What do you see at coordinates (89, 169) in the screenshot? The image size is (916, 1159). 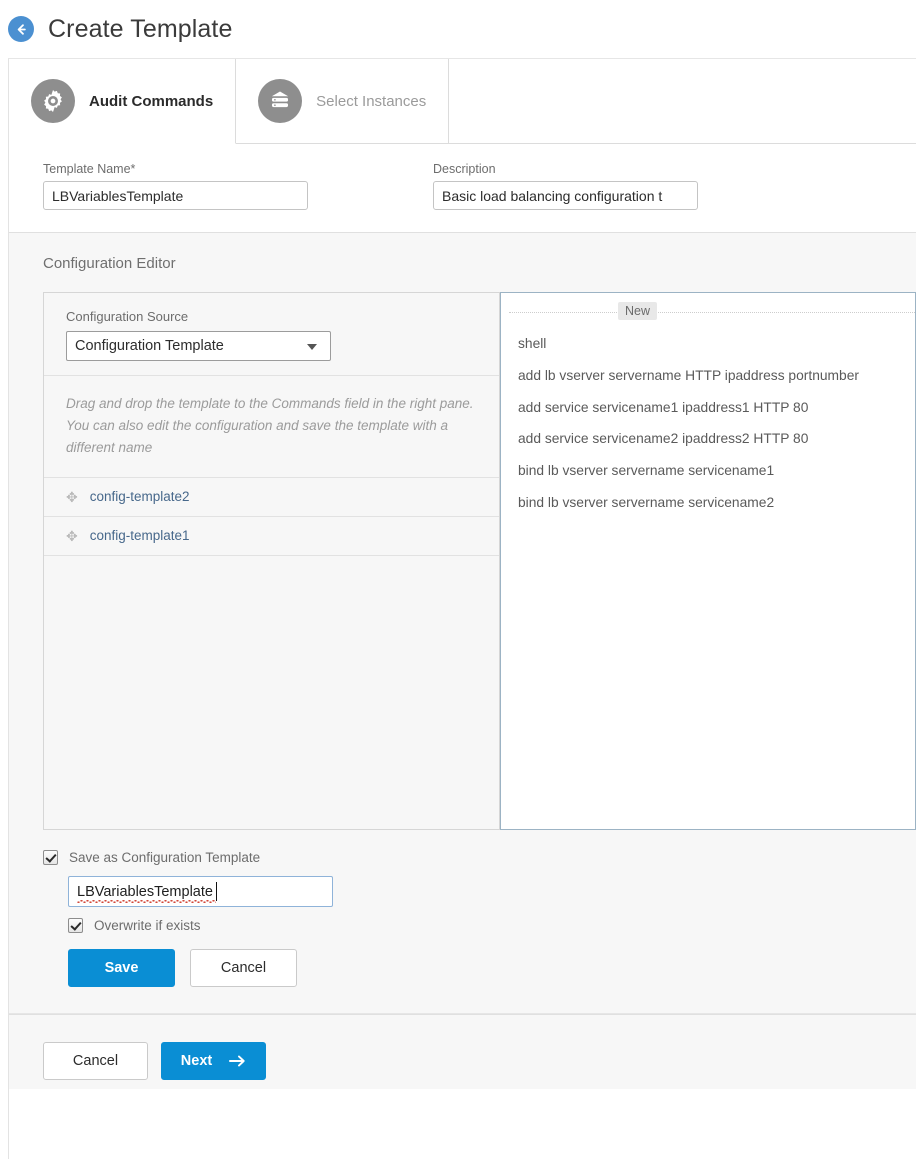 I see `template-name-label: Template Name*` at bounding box center [89, 169].